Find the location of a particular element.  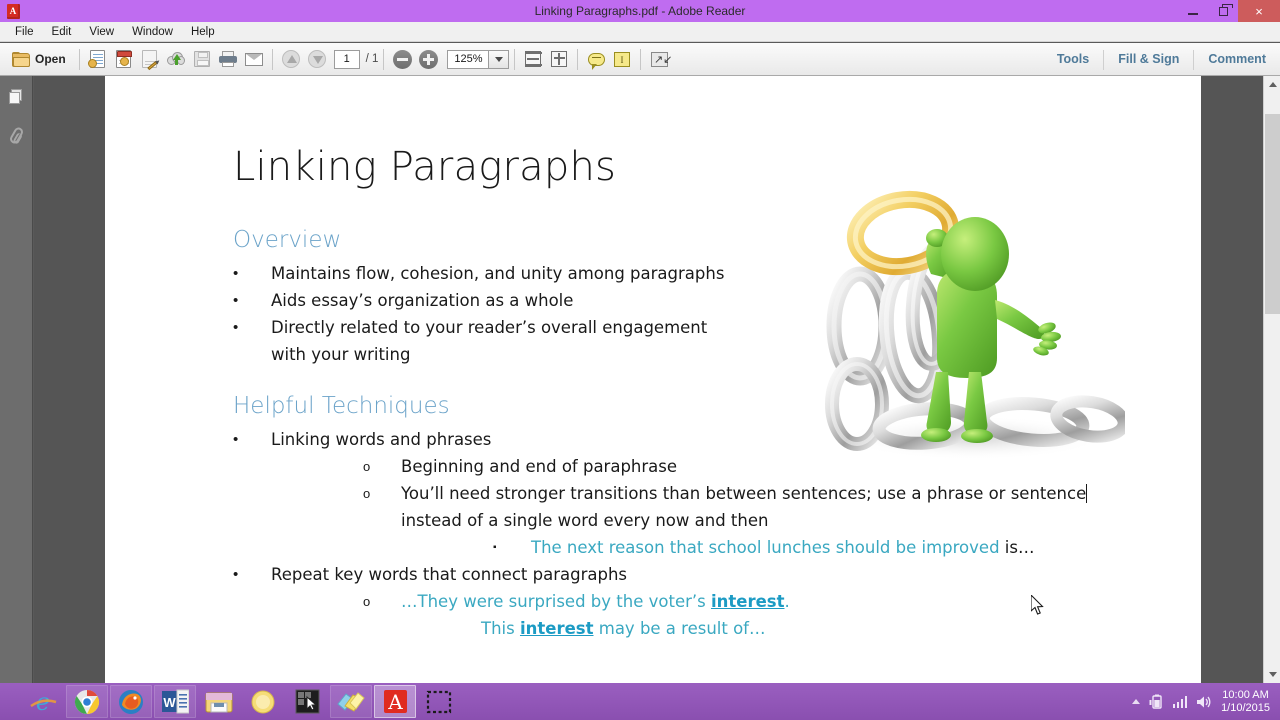

taskbar-google-chrome is located at coordinates (87, 701).